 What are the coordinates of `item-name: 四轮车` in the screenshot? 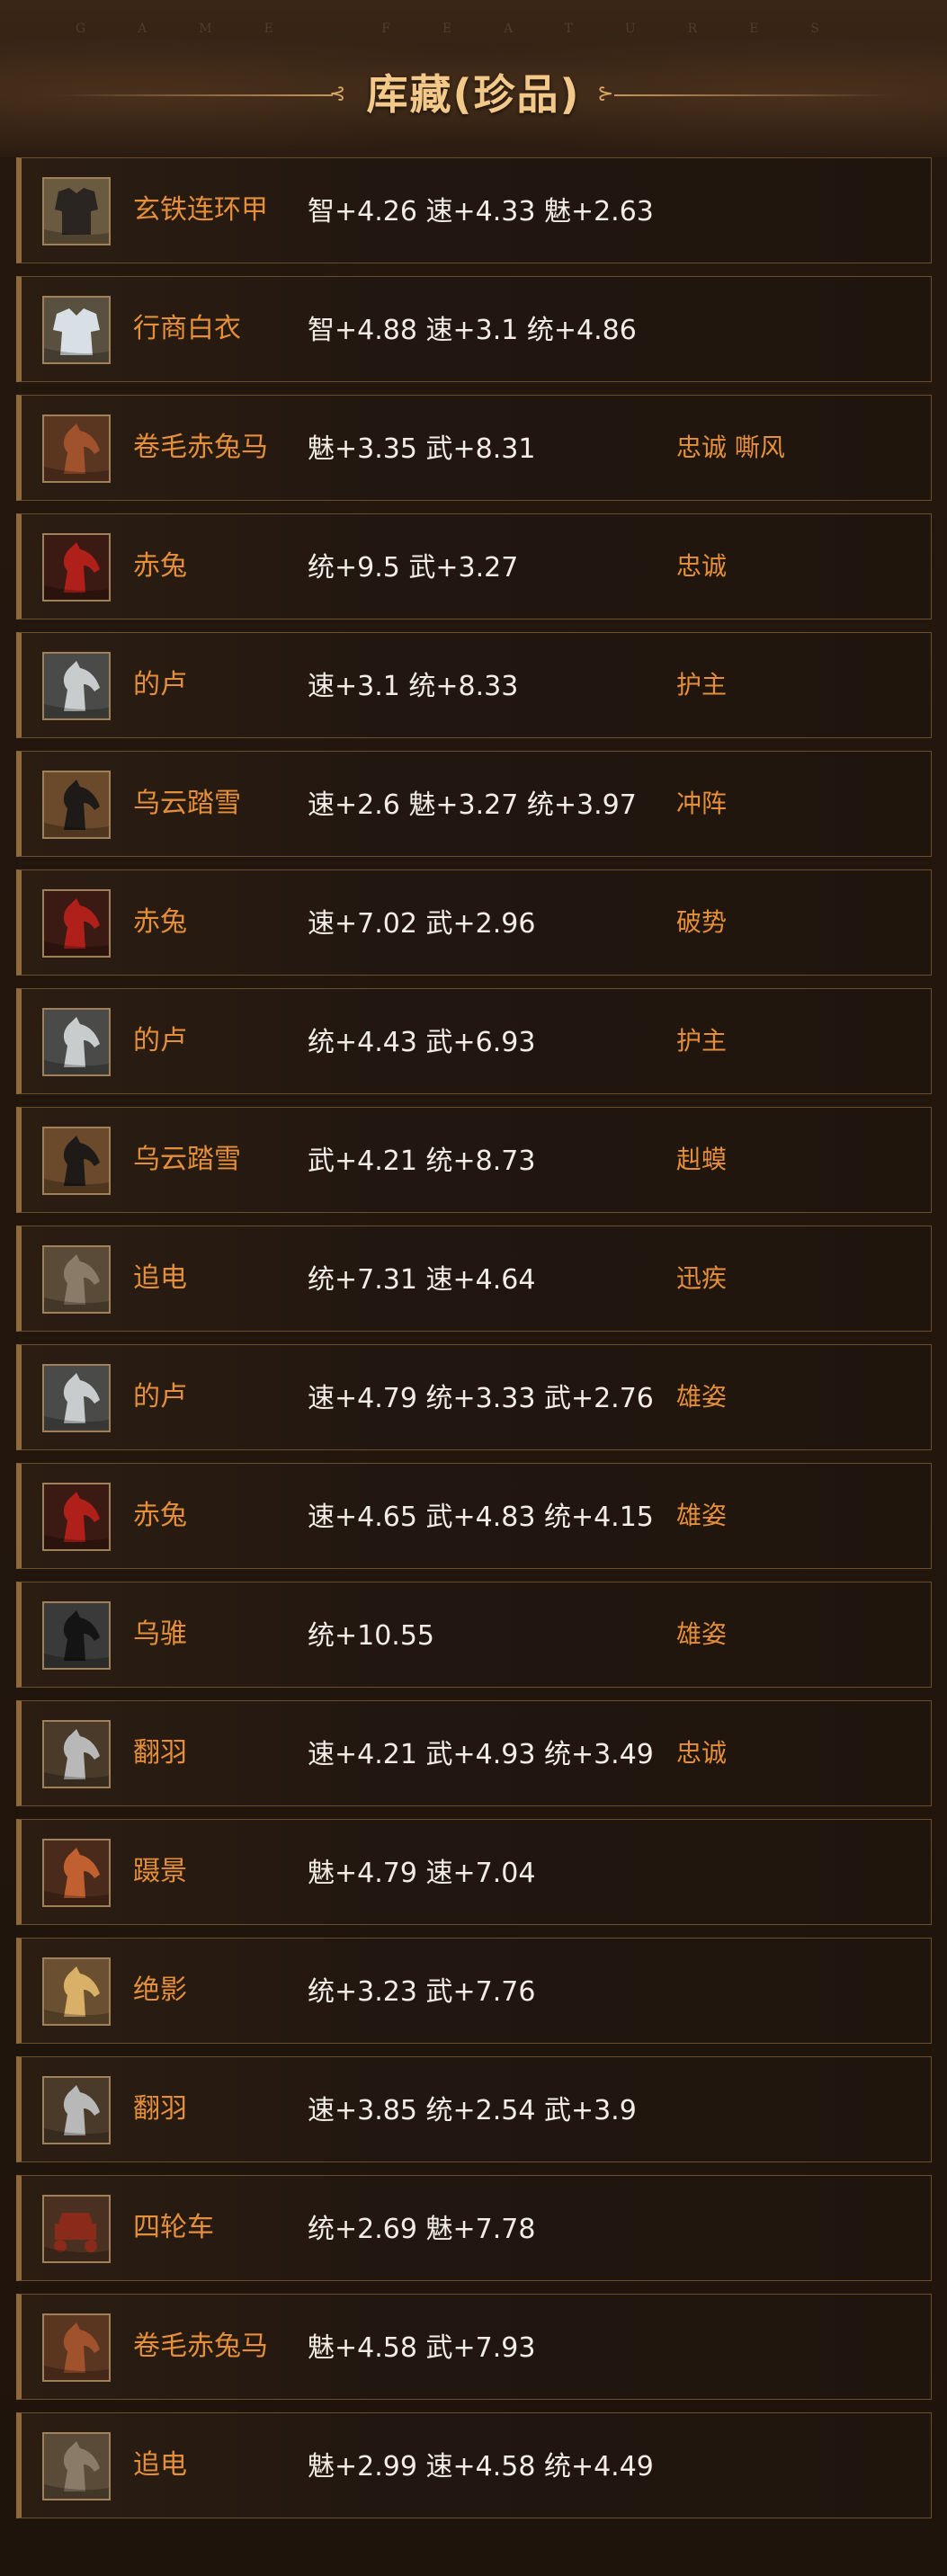 It's located at (174, 2227).